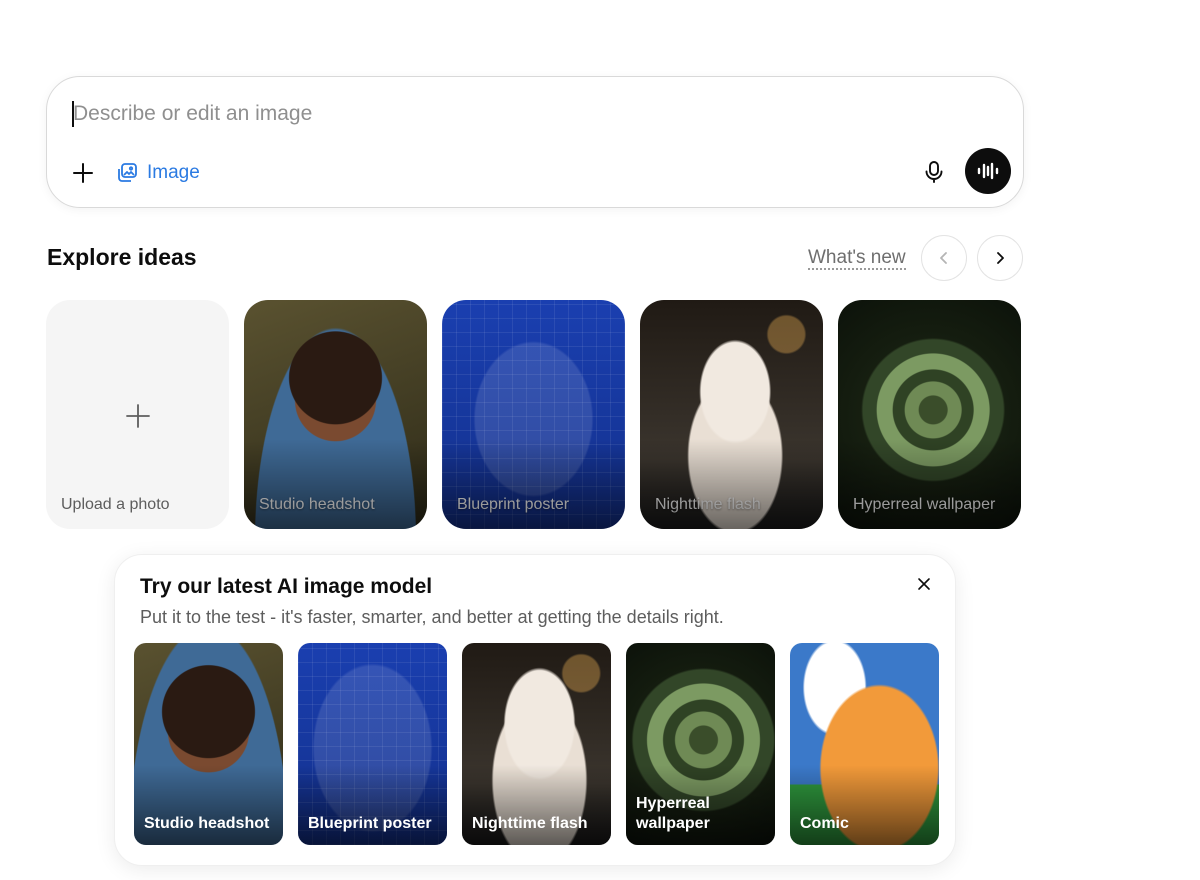 The image size is (1200, 880). I want to click on dictate-button, so click(934, 172).